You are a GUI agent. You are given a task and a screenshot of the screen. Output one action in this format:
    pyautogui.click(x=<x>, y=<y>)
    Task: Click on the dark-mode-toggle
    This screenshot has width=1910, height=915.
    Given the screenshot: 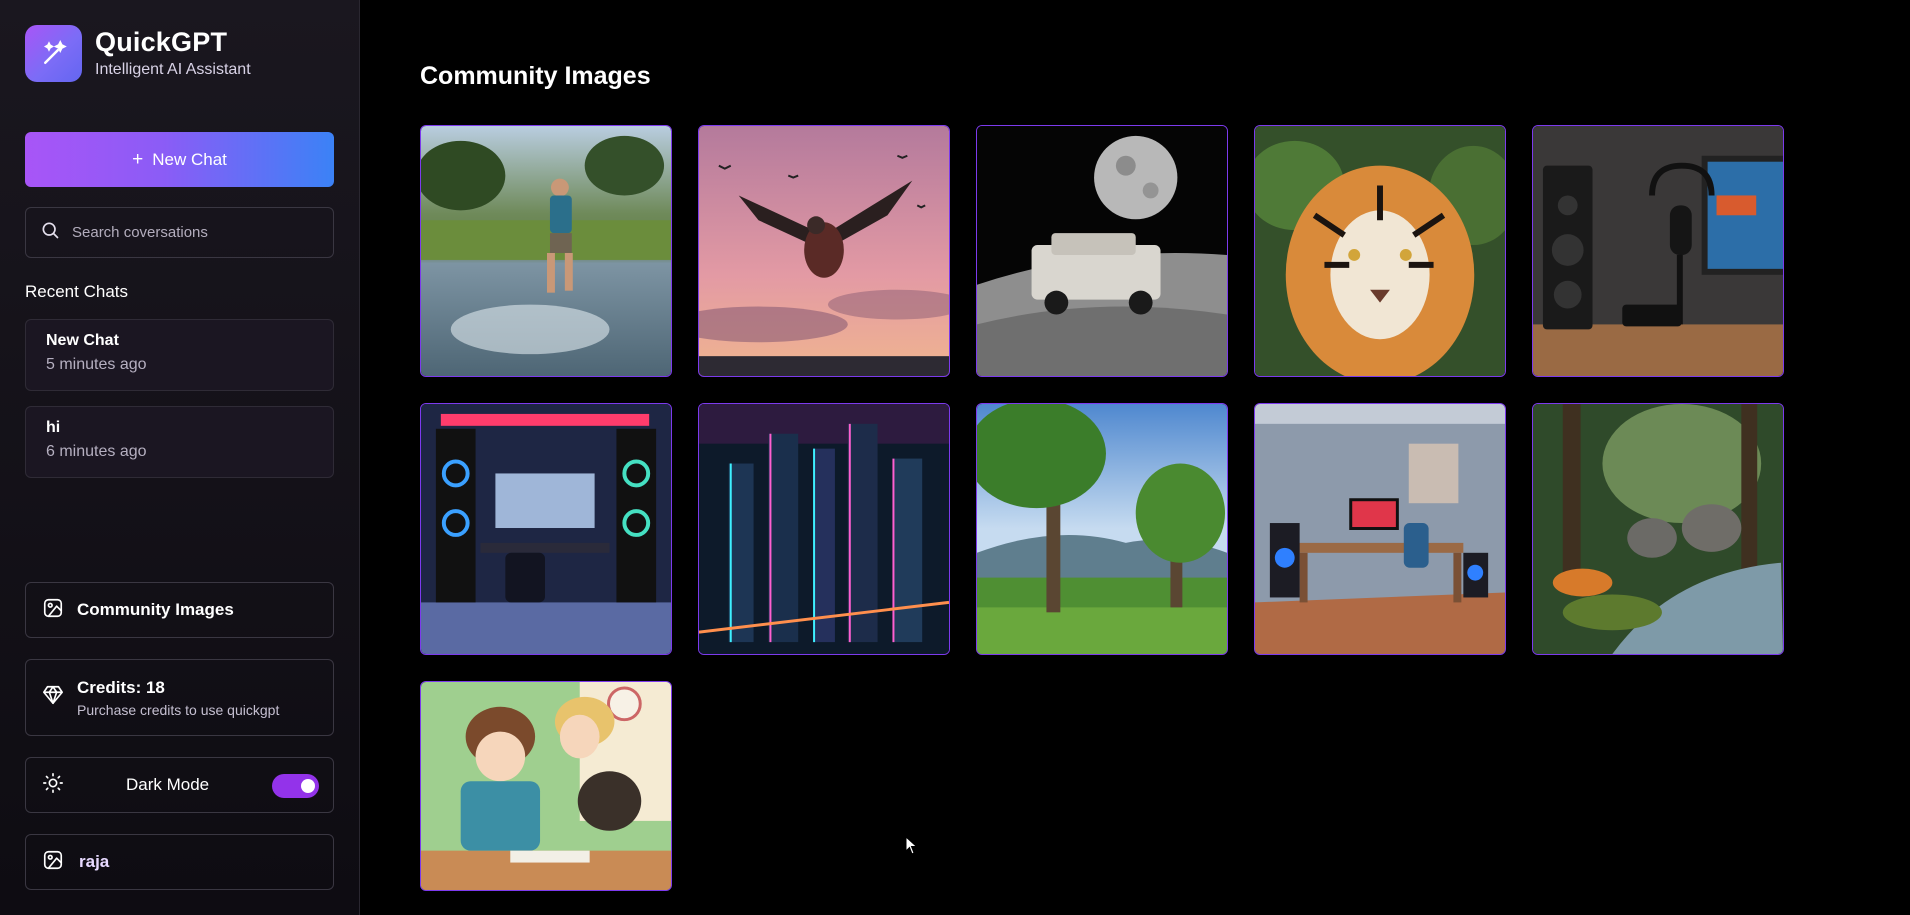 What is the action you would take?
    pyautogui.click(x=295, y=786)
    